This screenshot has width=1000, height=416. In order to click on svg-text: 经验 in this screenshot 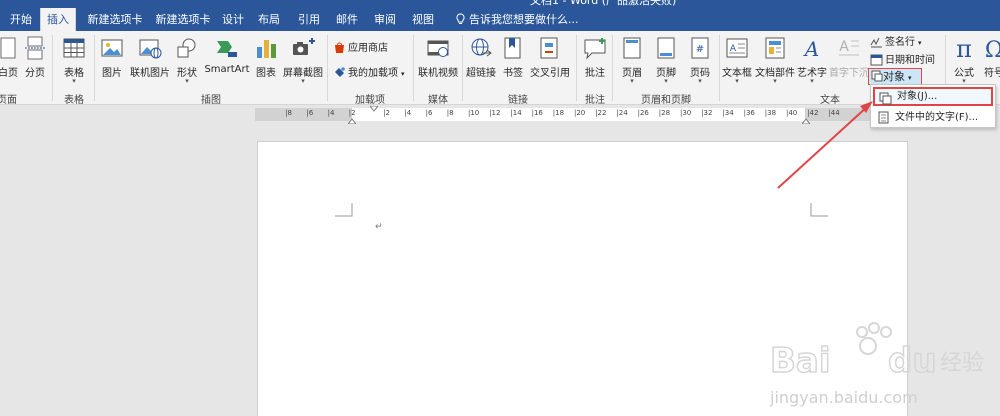, I will do `click(962, 363)`.